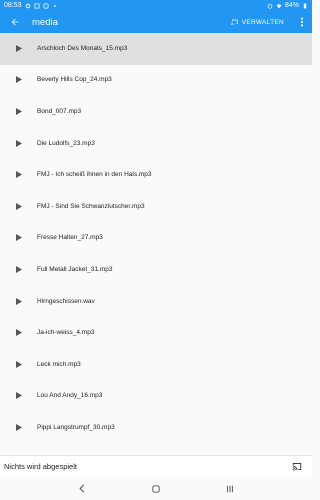  What do you see at coordinates (70, 396) in the screenshot?
I see `file-name: Lou And Andy_16.mp3` at bounding box center [70, 396].